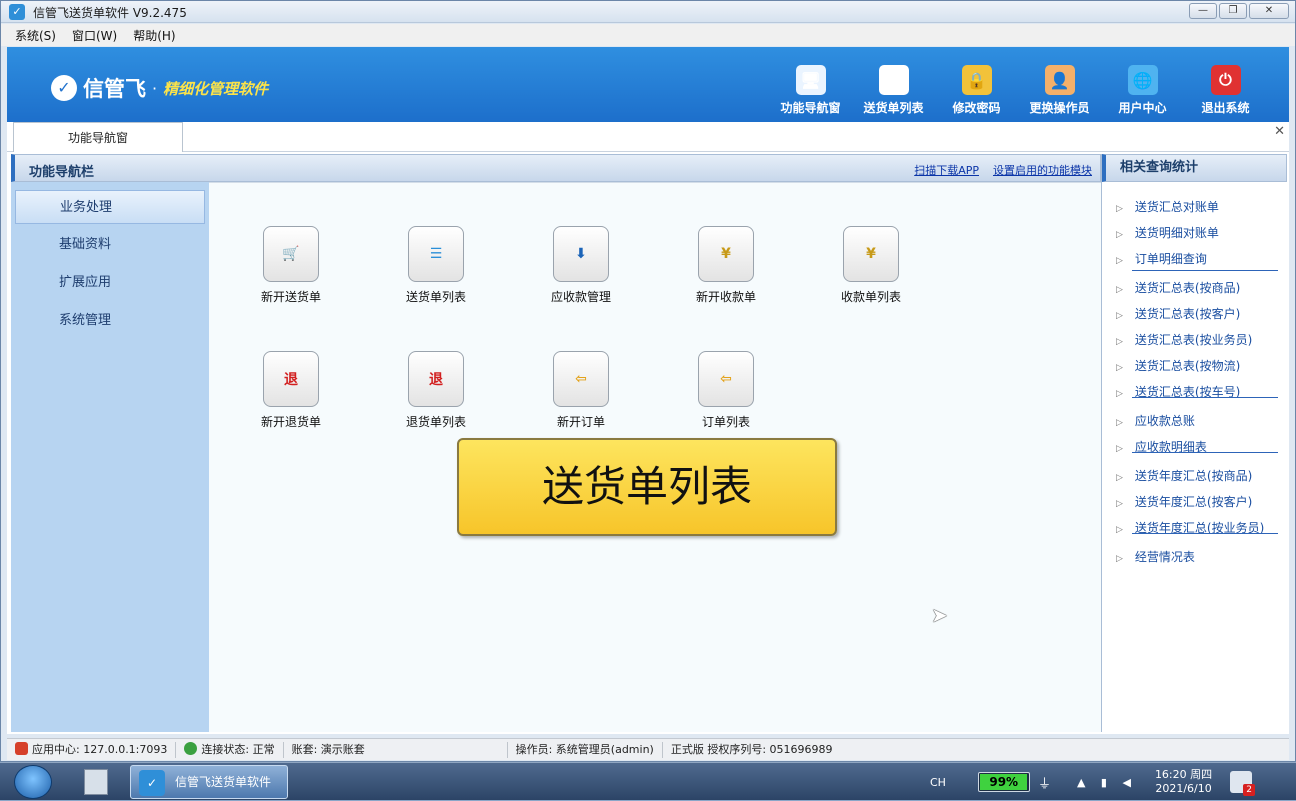  Describe the element at coordinates (1155, 420) in the screenshot. I see `query-link: ▷ 应收款总账` at that location.